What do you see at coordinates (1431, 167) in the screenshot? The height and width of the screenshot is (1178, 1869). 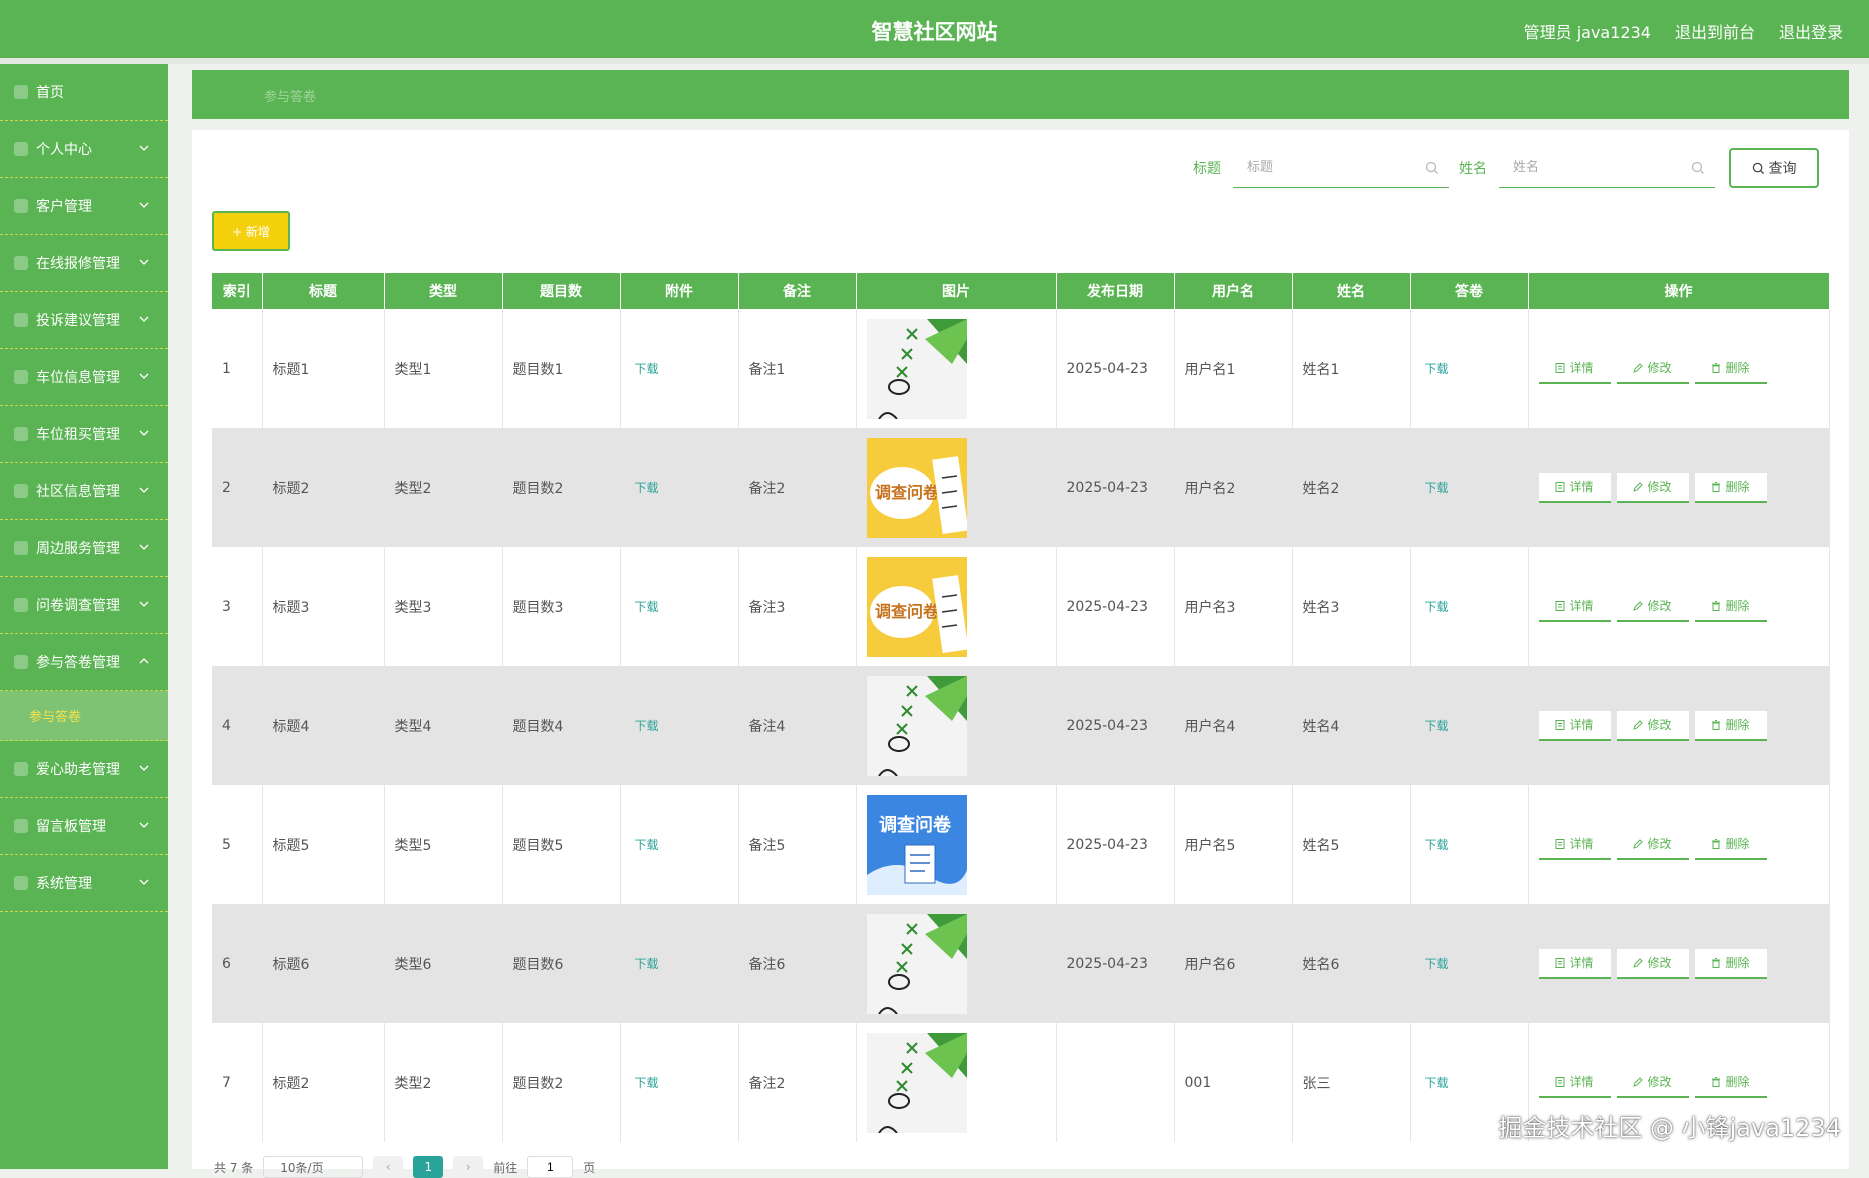 I see `search-icon` at bounding box center [1431, 167].